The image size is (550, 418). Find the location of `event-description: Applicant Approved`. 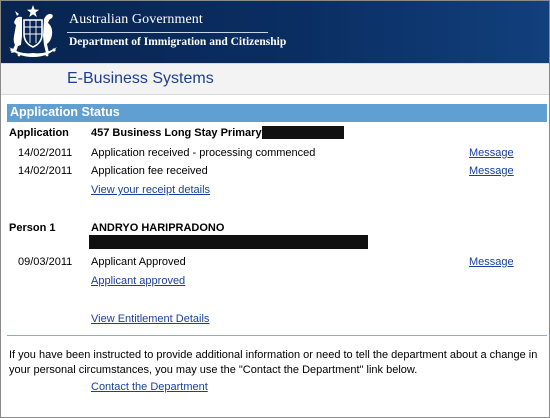

event-description: Applicant Approved is located at coordinates (138, 262).